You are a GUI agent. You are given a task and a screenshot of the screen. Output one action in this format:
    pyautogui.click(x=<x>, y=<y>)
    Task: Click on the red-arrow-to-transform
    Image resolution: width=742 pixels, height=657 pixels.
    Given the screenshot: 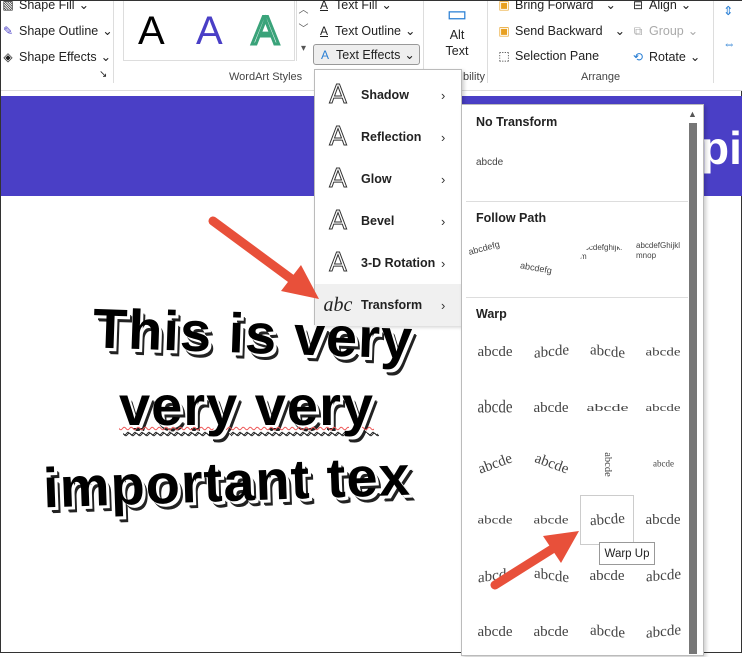 What is the action you would take?
    pyautogui.click(x=263, y=257)
    